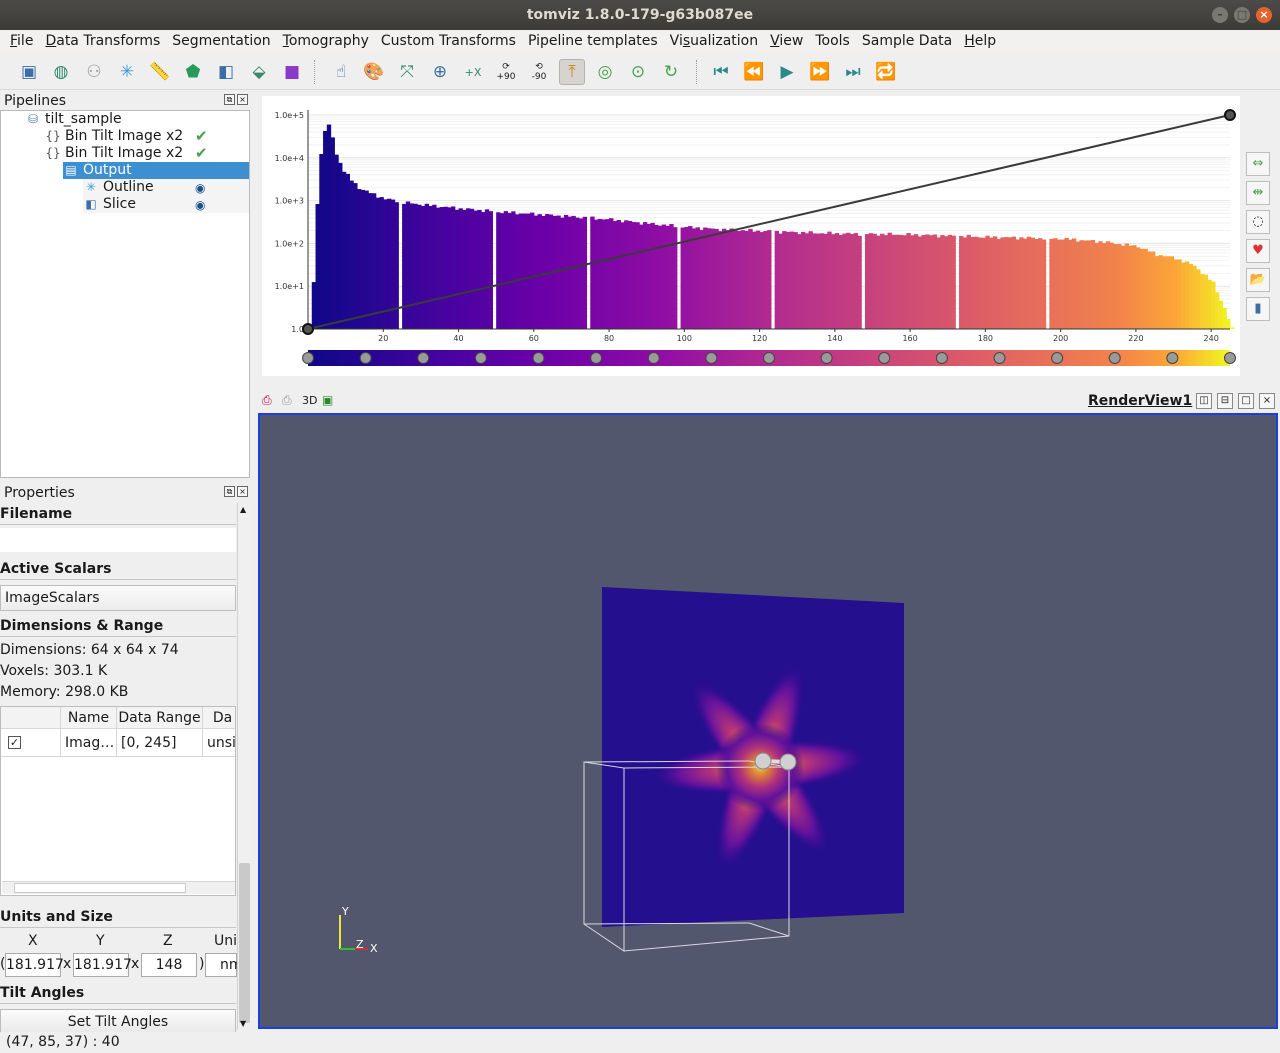 The image size is (1280, 1053). I want to click on previous-frame-icon: ⏪, so click(754, 72).